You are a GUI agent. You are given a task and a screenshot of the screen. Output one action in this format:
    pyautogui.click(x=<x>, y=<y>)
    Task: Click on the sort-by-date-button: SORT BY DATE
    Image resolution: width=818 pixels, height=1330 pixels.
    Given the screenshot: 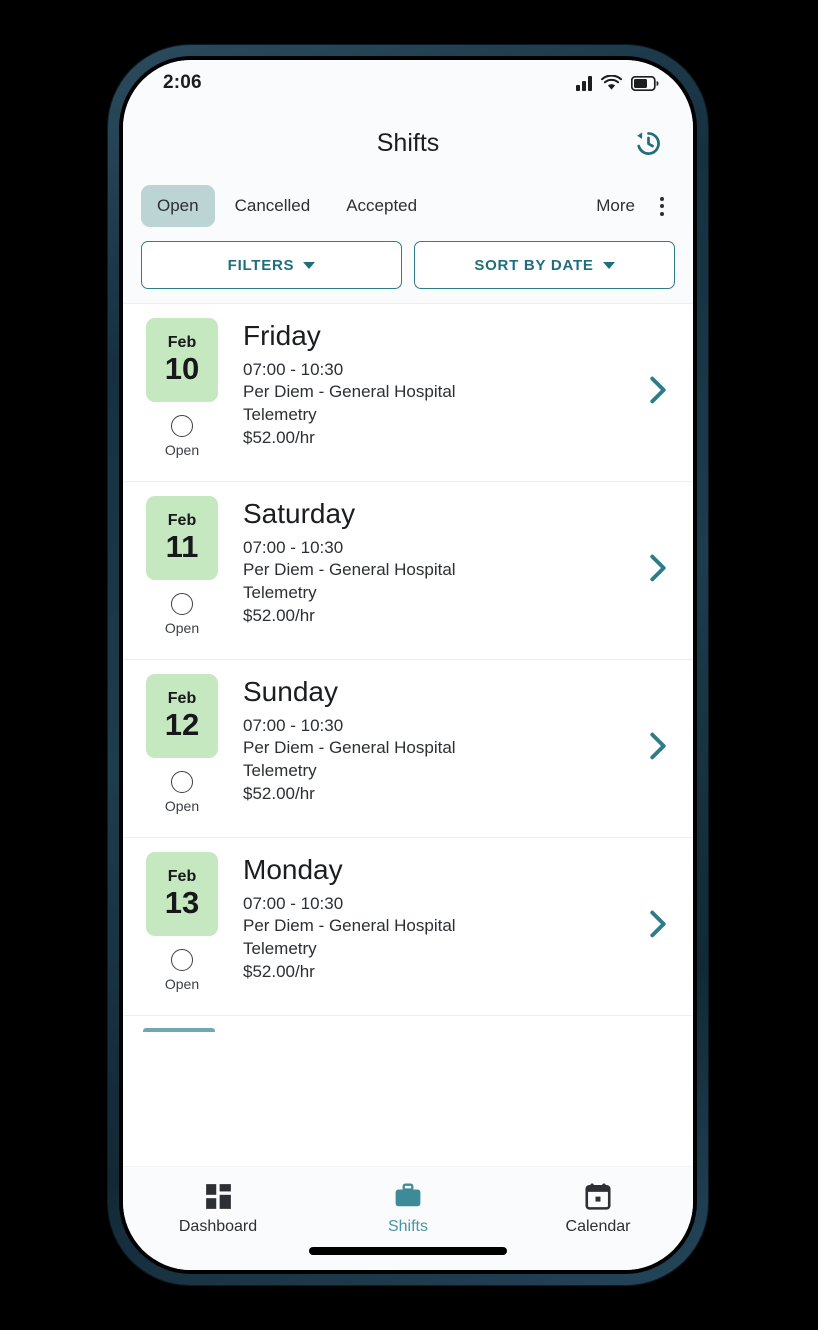 What is the action you would take?
    pyautogui.click(x=544, y=265)
    